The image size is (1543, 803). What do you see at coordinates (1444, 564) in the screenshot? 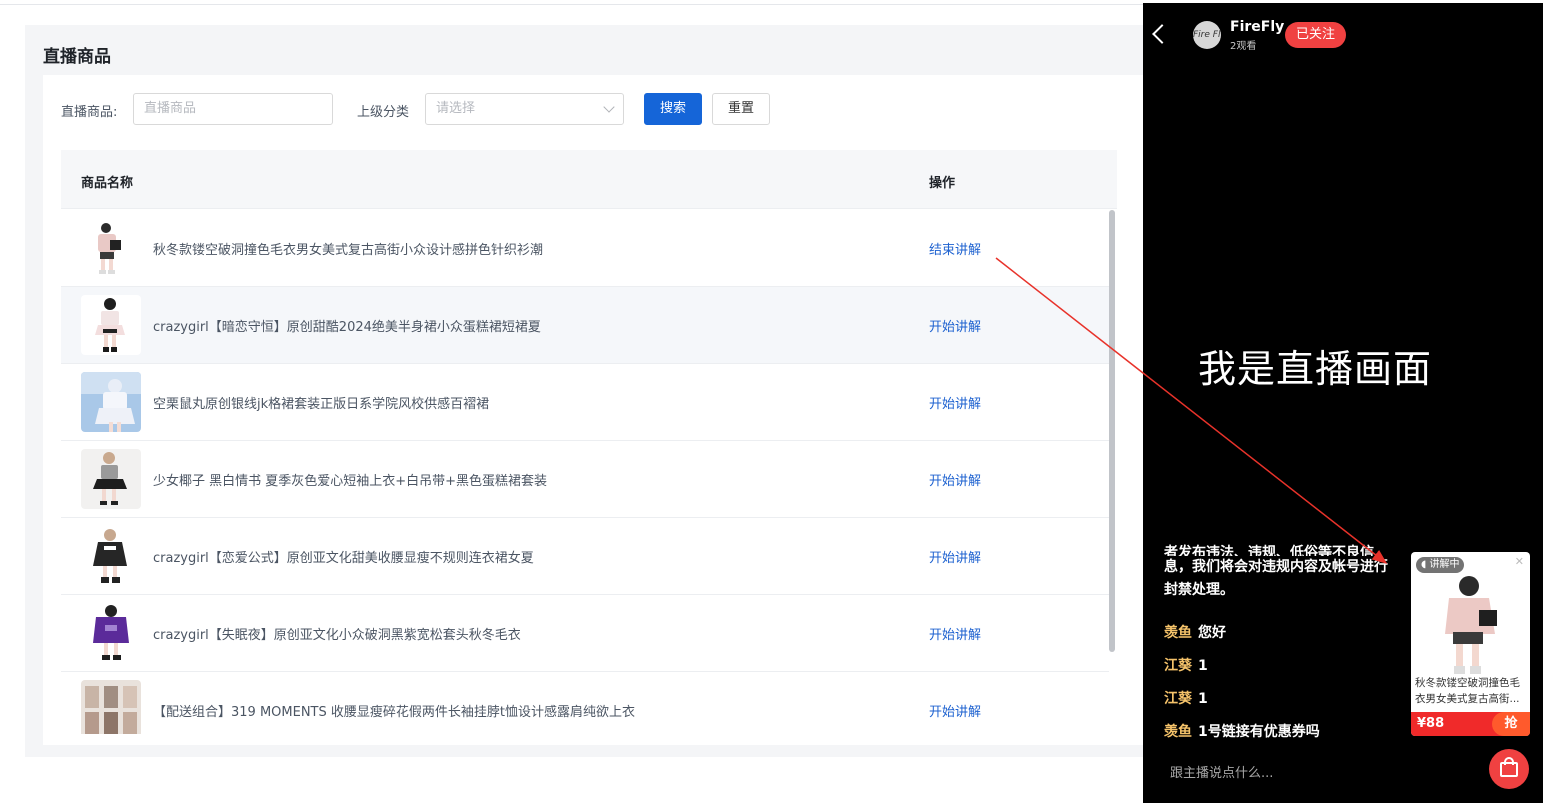
I see `explaining-badge-label: 讲解中` at bounding box center [1444, 564].